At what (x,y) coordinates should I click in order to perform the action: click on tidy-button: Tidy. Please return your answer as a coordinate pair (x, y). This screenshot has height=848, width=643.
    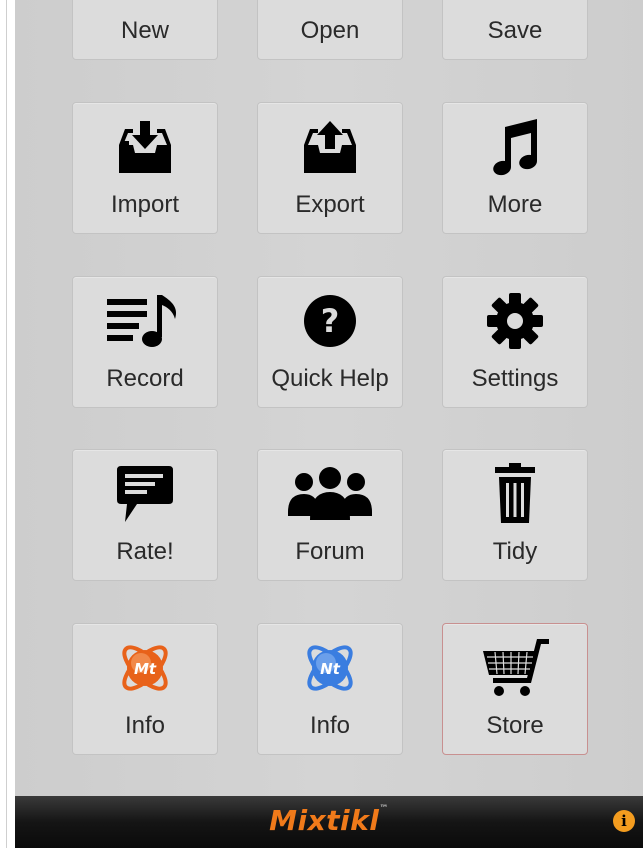
    Looking at the image, I should click on (515, 515).